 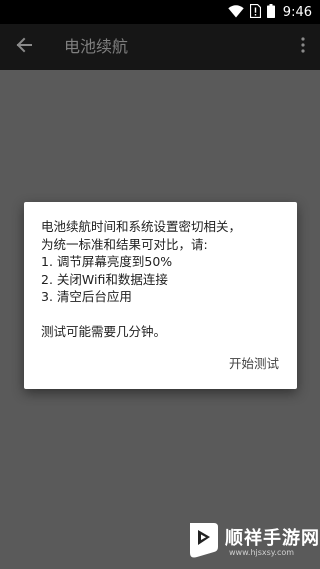 I want to click on sim-no-service-icon, so click(x=255, y=12).